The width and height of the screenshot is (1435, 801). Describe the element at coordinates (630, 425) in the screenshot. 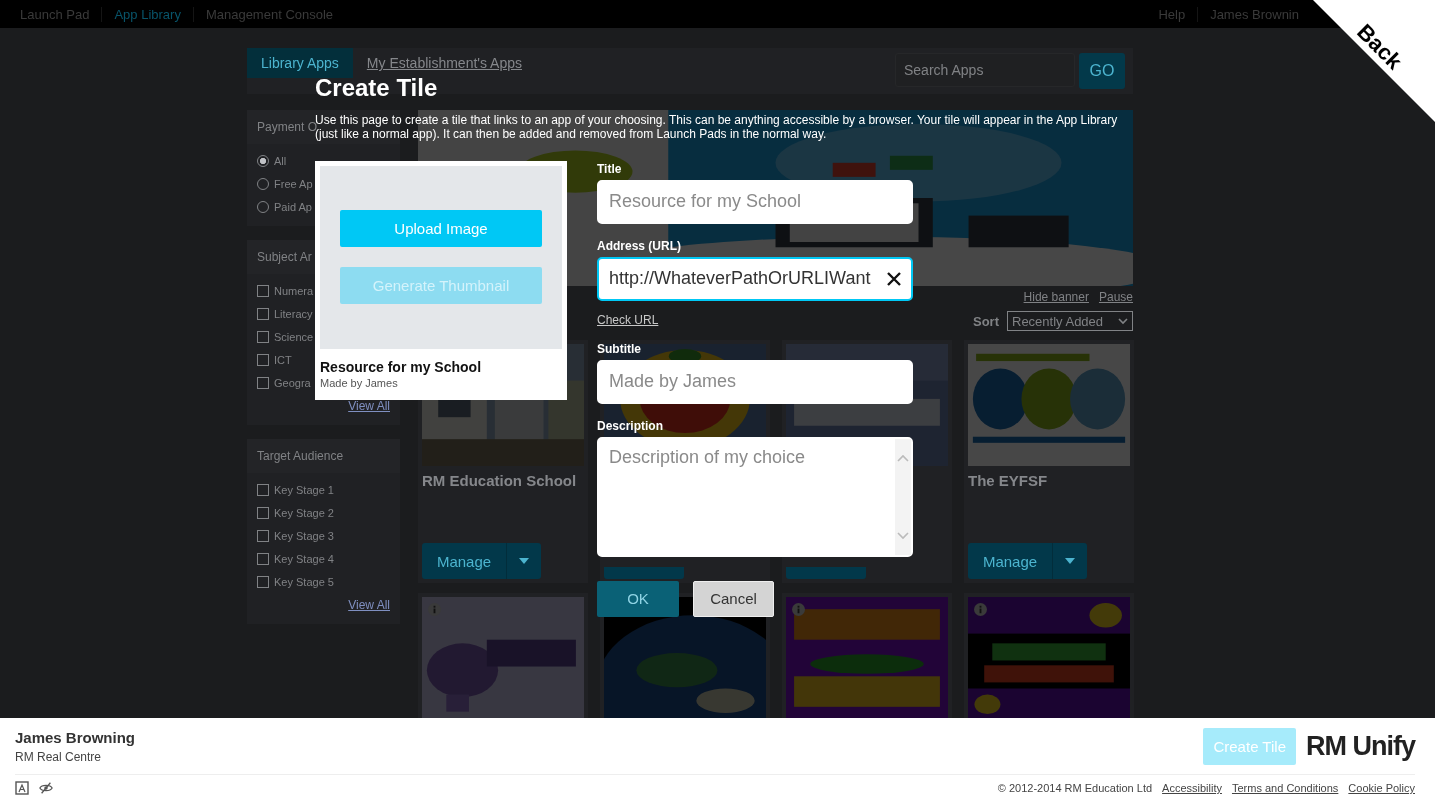

I see `field-label: Description` at that location.